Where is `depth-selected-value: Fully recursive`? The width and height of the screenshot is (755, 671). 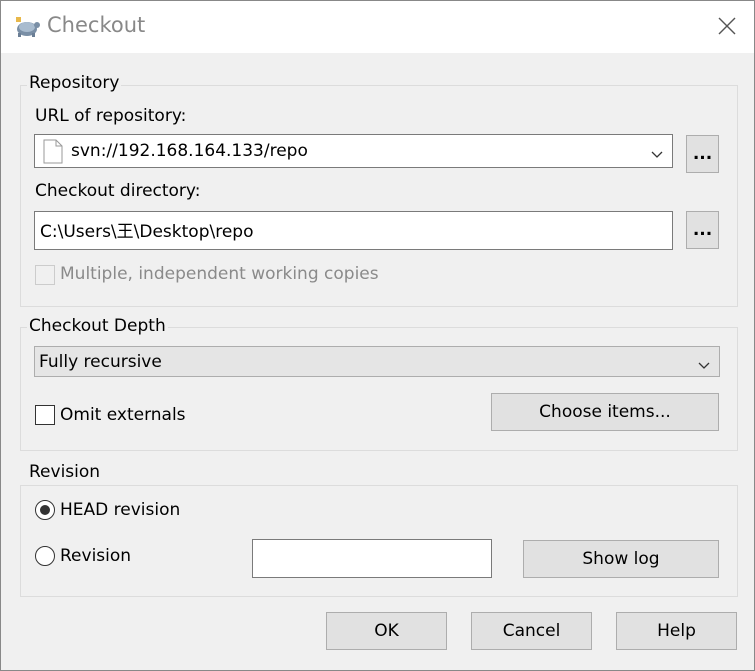
depth-selected-value: Fully recursive is located at coordinates (100, 362).